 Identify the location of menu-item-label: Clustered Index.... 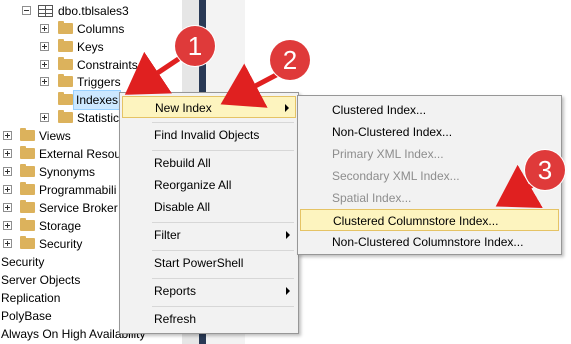
(379, 110).